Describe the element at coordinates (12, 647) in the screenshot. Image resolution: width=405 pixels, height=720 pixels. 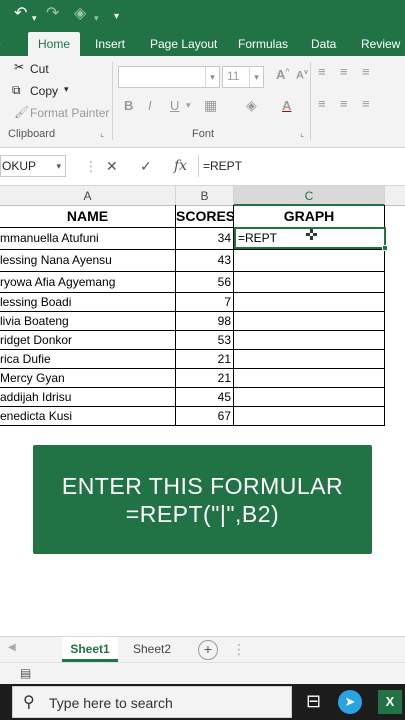
I see `scroll-tabs-icon: ◀` at that location.